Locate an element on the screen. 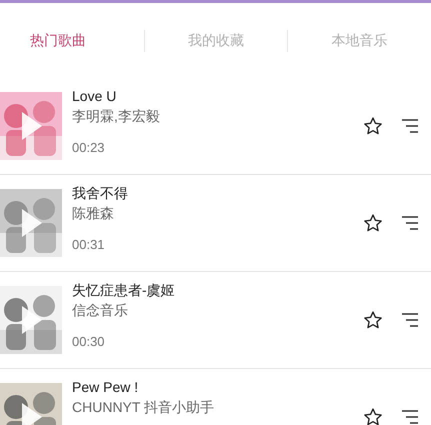 The image size is (431, 425). duration: 00:31 is located at coordinates (89, 245).